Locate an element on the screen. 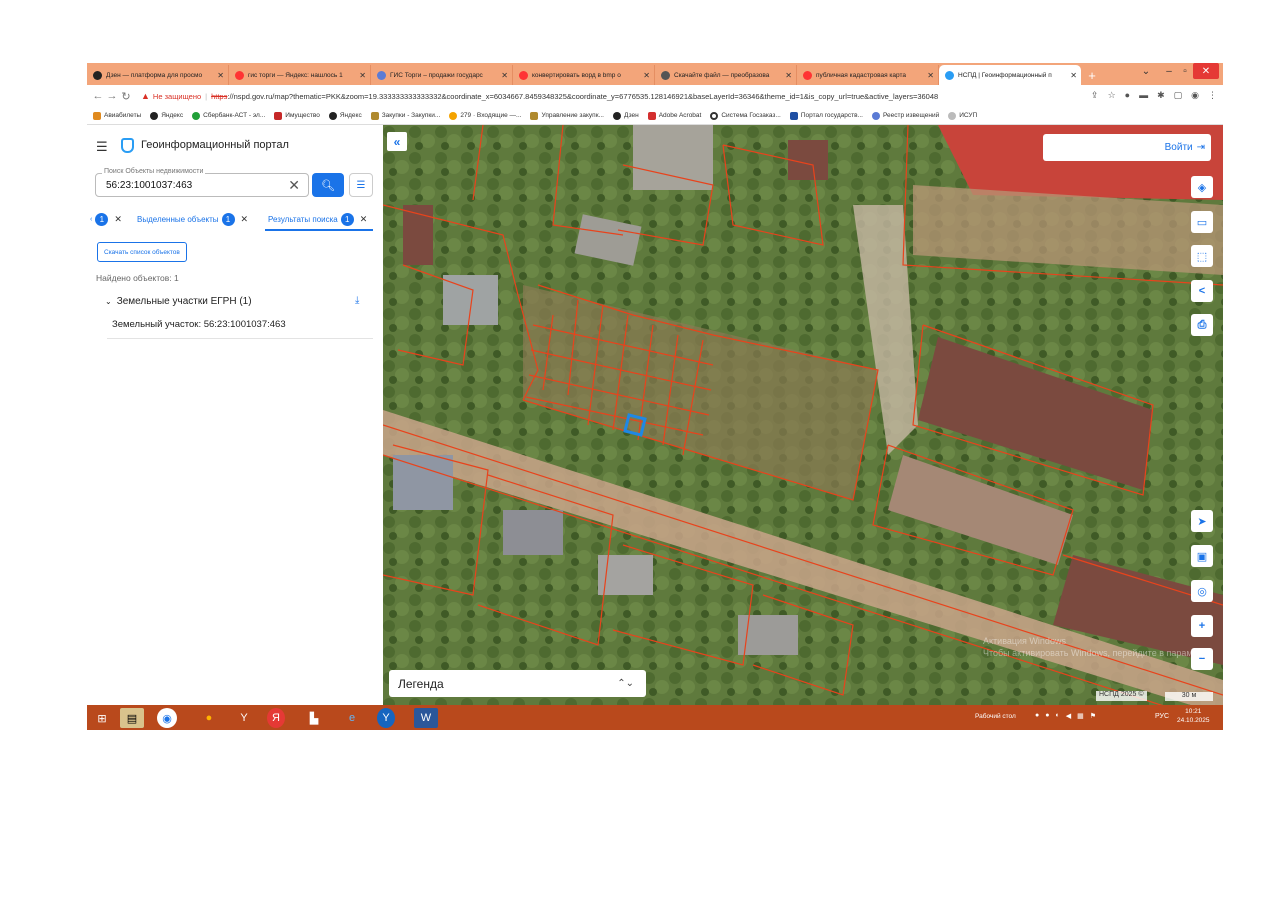 The width and height of the screenshot is (1280, 906). hamburger-menu-icon: ☰ is located at coordinates (102, 147).